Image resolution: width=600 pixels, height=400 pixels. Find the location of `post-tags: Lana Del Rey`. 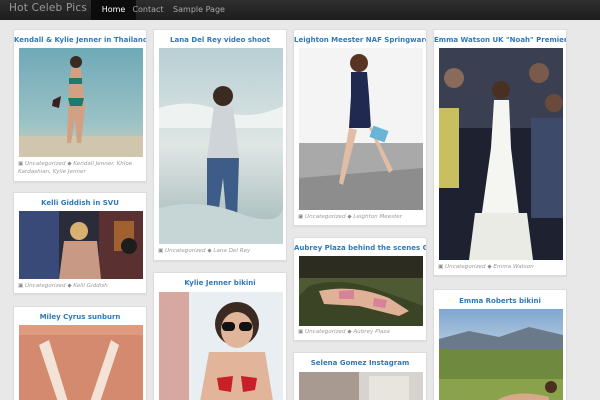

post-tags: Lana Del Rey is located at coordinates (231, 251).